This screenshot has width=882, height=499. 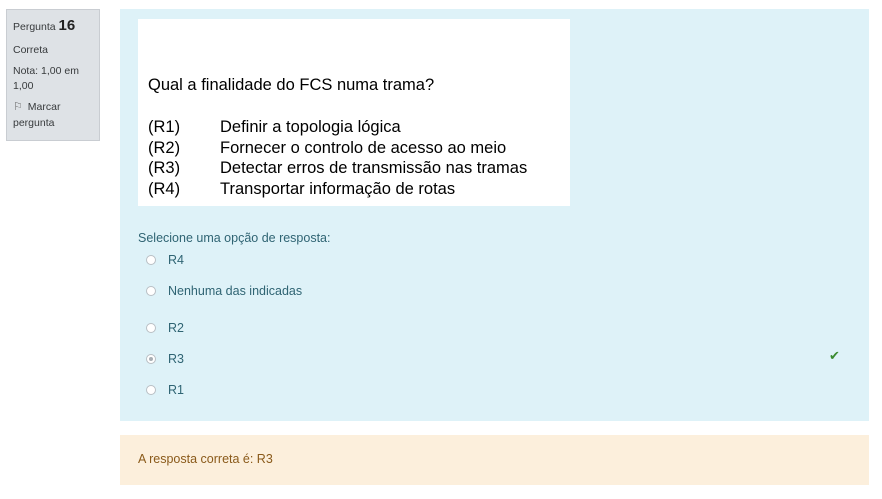 What do you see at coordinates (176, 390) in the screenshot?
I see `answer-label: R1` at bounding box center [176, 390].